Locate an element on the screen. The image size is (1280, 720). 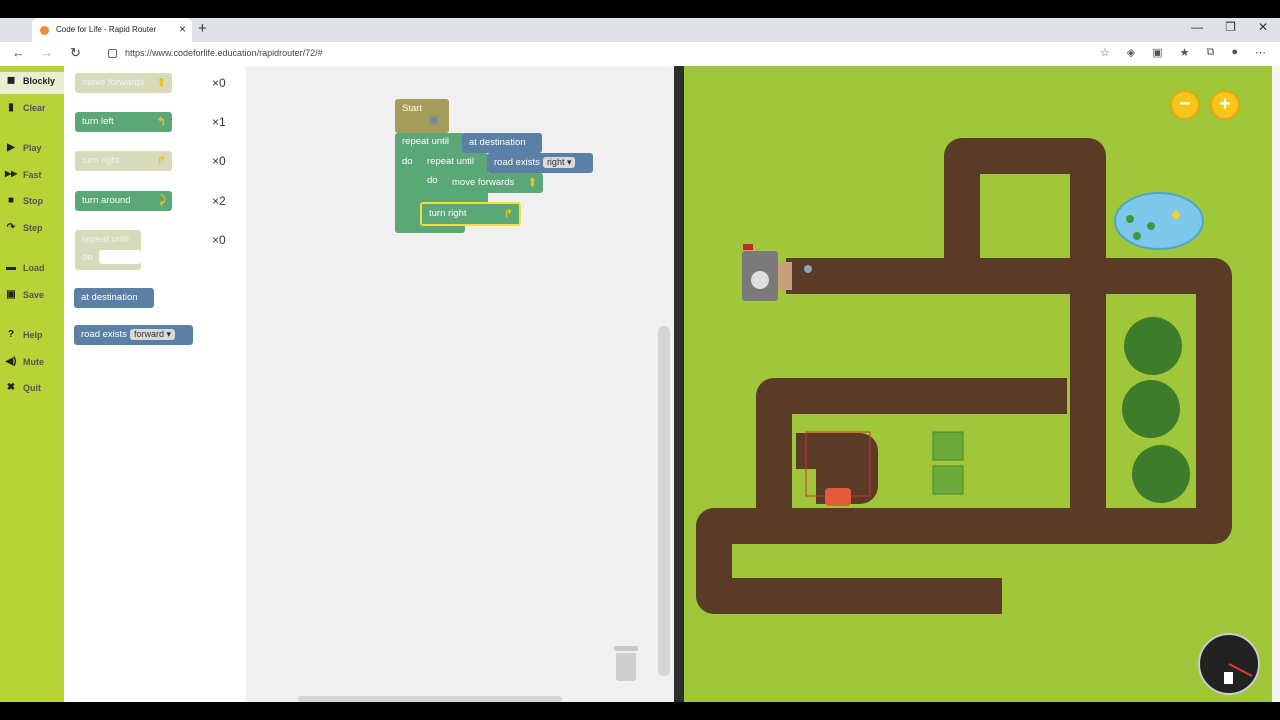
menu-clear: ▮ Clear is located at coordinates (32, 110).